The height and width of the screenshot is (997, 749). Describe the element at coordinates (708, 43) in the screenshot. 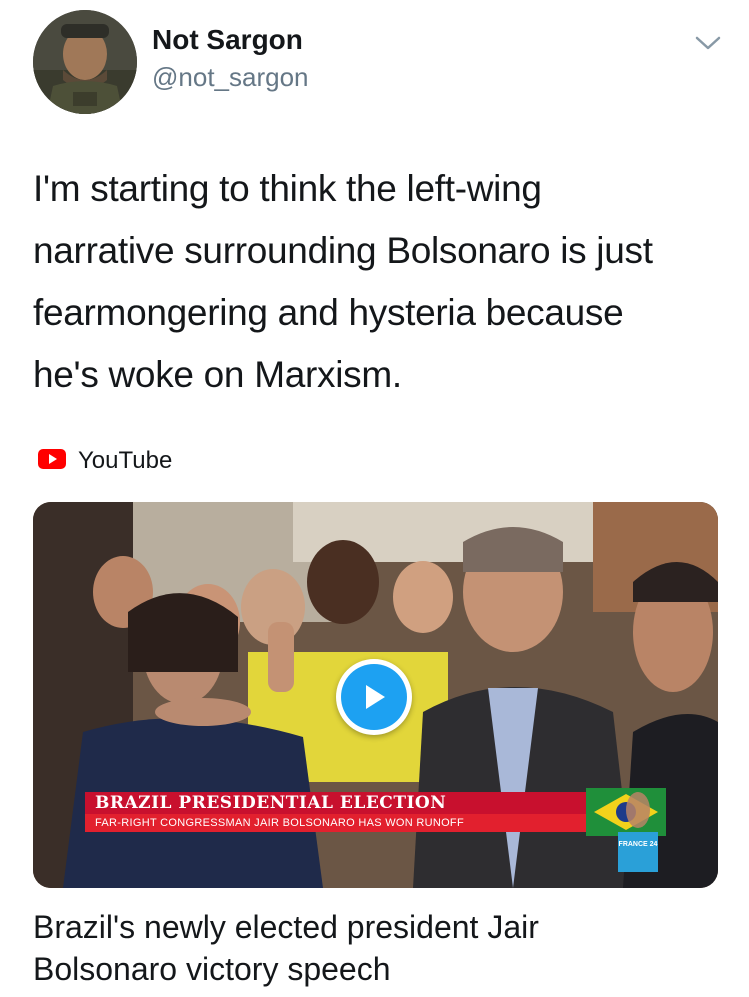

I see `chevron-down-icon` at that location.